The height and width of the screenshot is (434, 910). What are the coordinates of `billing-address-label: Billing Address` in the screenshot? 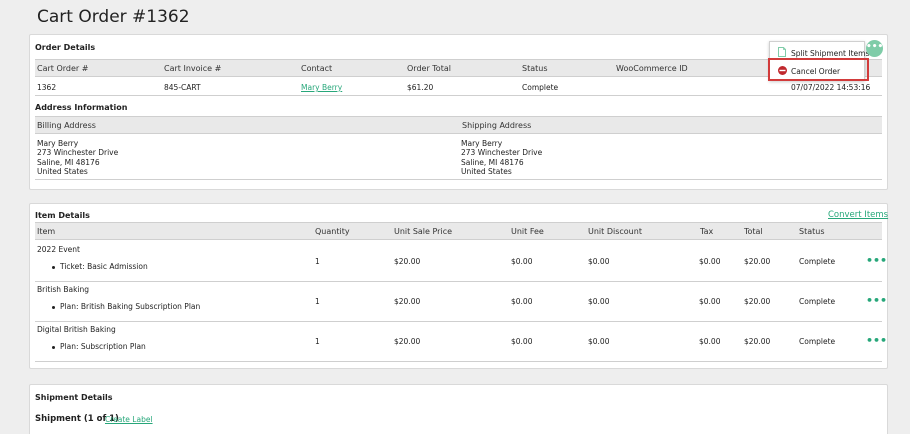 It's located at (66, 125).